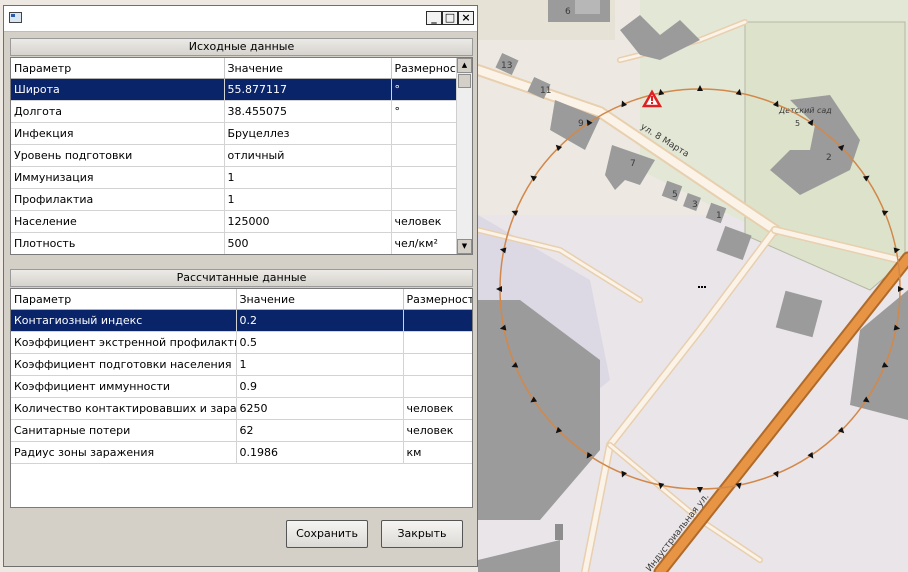 This screenshot has height=572, width=908. Describe the element at coordinates (425, 243) in the screenshot. I see `cell-unit: чел/км²` at that location.